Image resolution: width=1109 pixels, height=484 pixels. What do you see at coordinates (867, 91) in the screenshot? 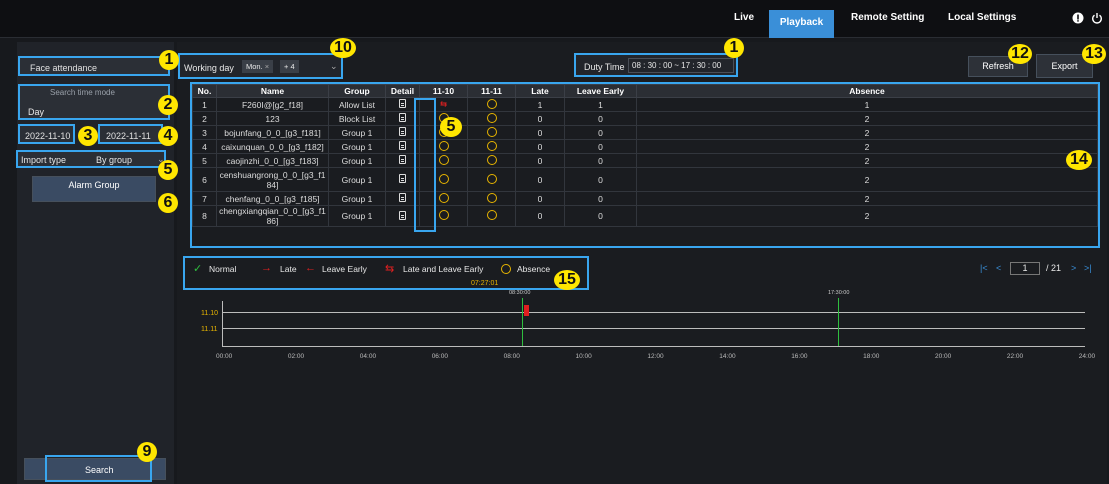
I see `col-absence: Absence` at bounding box center [867, 91].